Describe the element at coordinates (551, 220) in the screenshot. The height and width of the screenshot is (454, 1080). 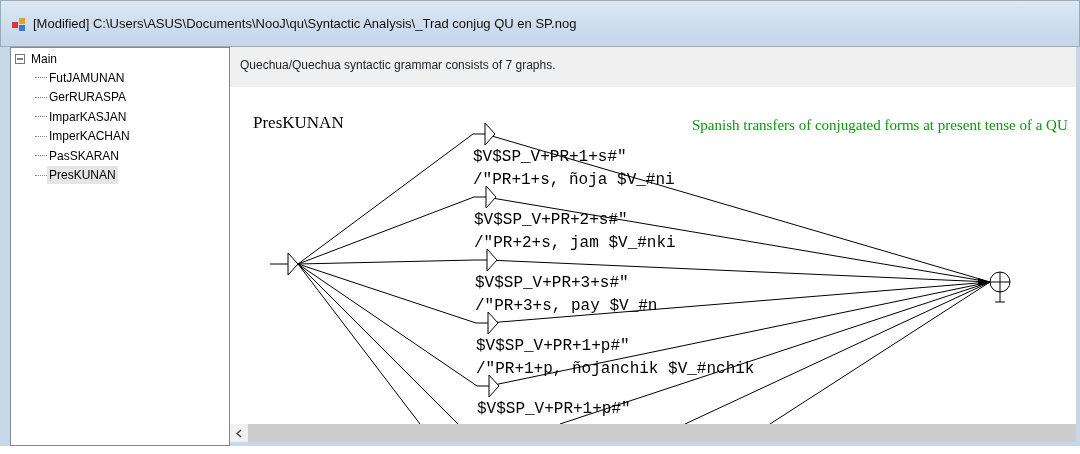
I see `box-label: $V$SP_V+PR+2+s#"` at that location.